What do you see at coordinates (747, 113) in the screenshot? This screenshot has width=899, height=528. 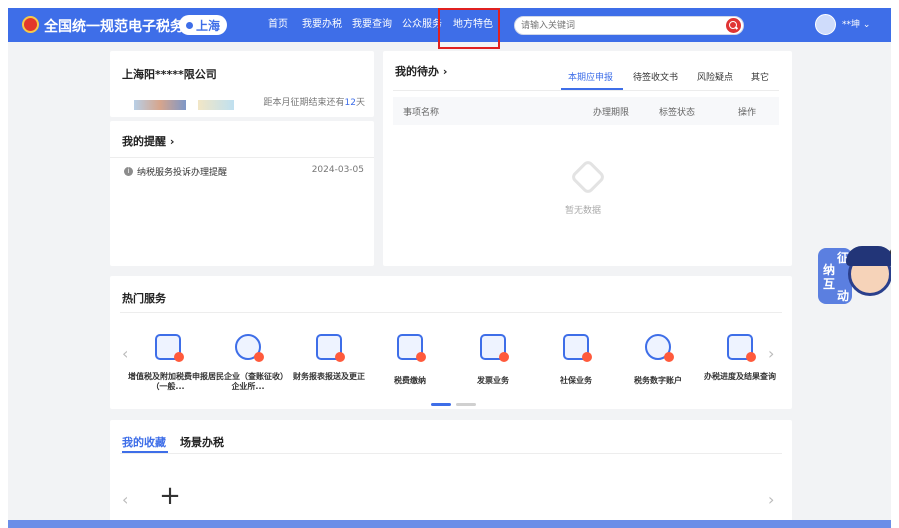 I see `column-header: 操作` at bounding box center [747, 113].